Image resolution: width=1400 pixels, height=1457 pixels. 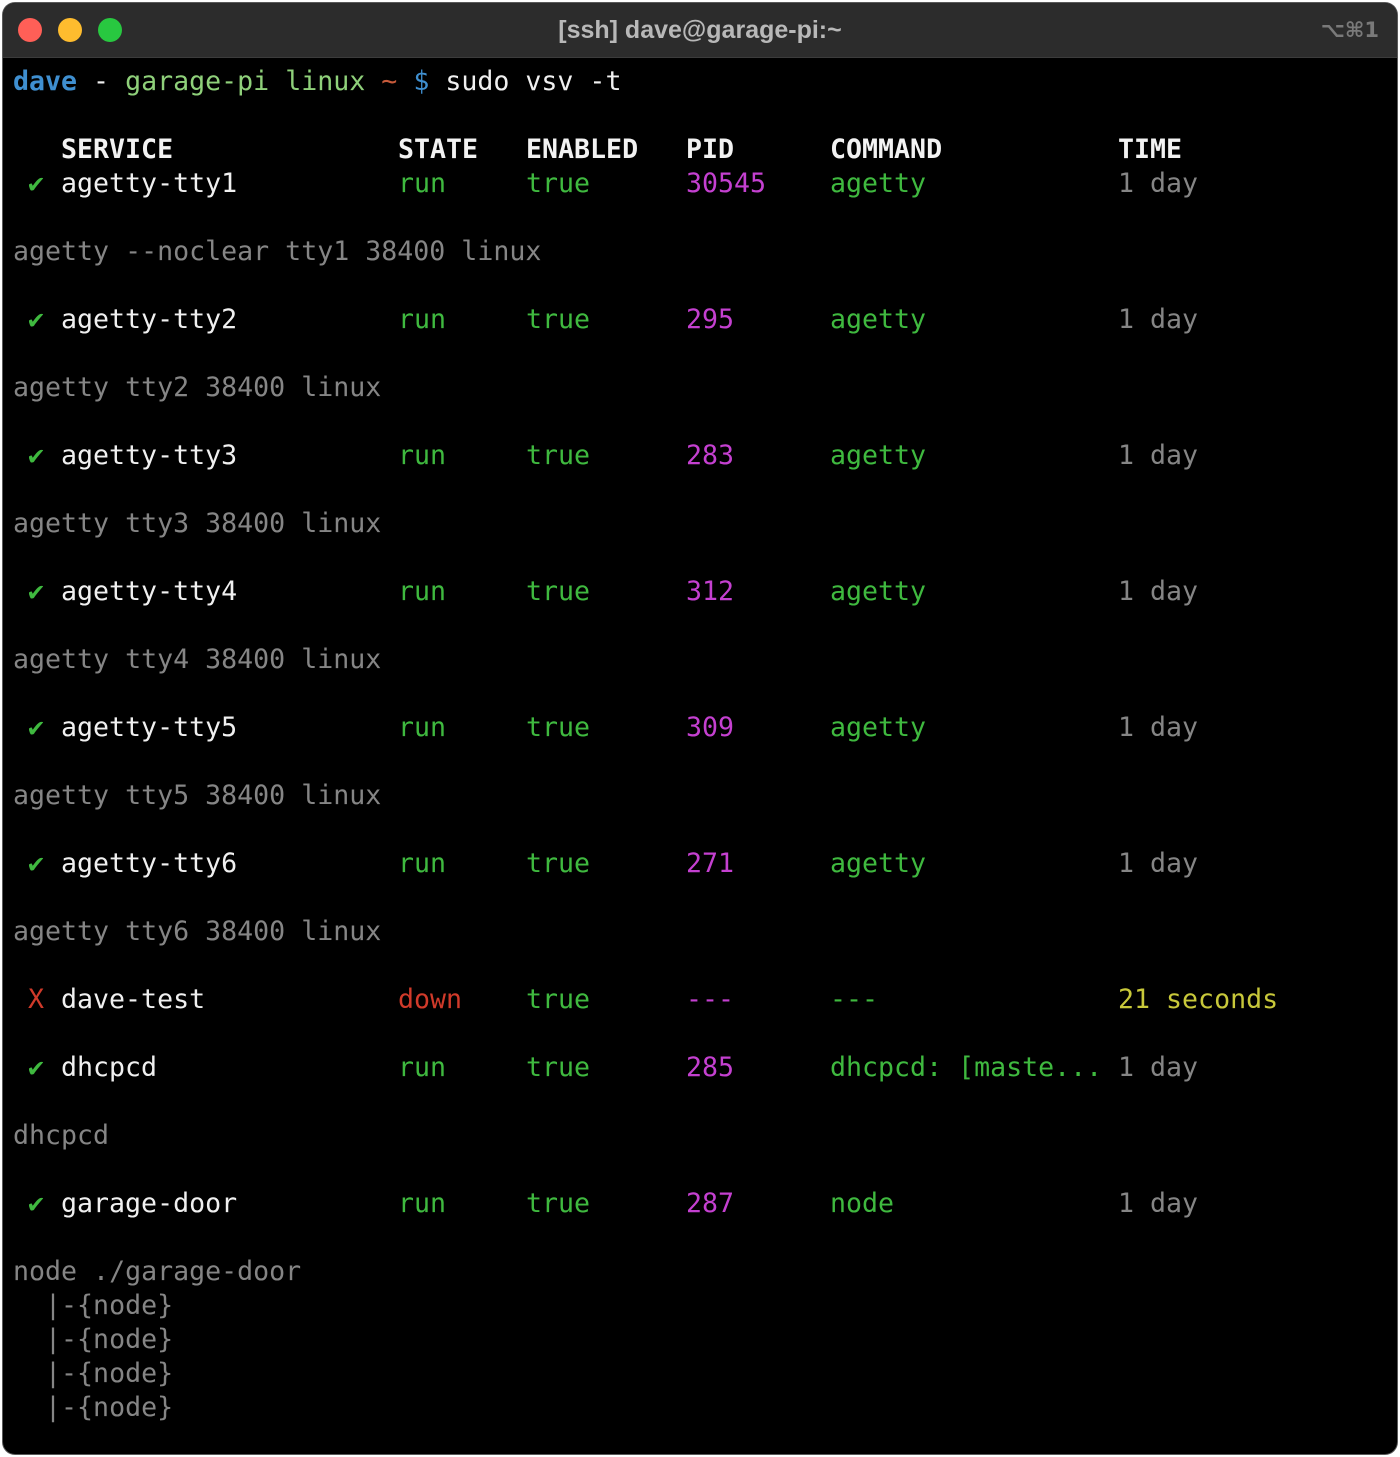 I want to click on process-tree-line: agetty tty4 38400 linux, so click(x=197, y=659).